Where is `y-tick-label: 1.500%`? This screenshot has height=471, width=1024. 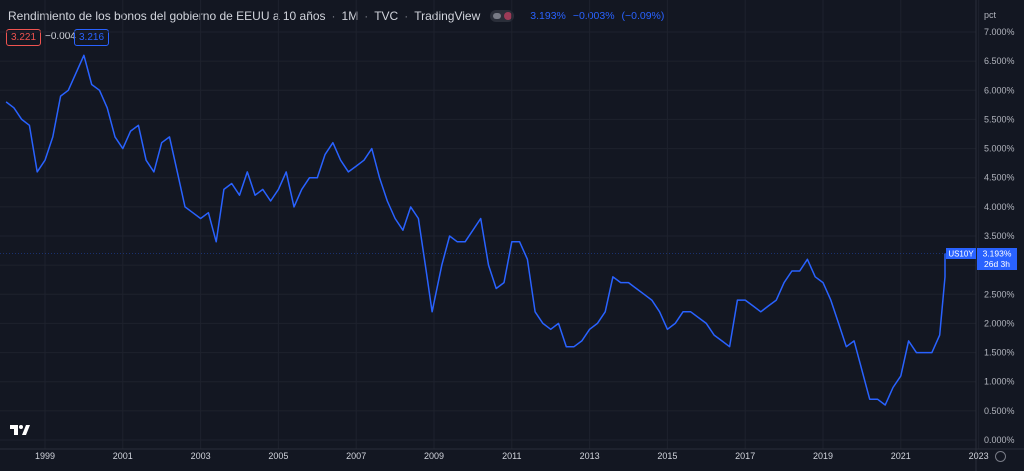 y-tick-label: 1.500% is located at coordinates (999, 353).